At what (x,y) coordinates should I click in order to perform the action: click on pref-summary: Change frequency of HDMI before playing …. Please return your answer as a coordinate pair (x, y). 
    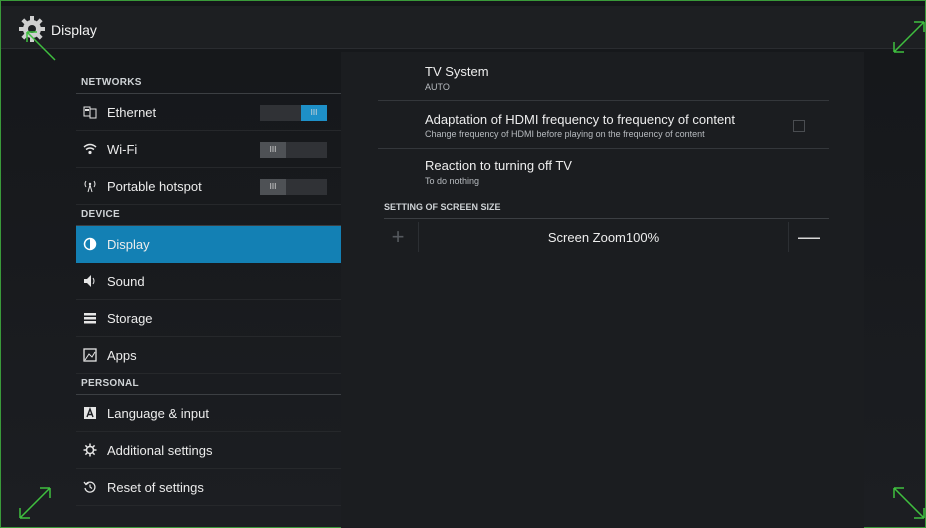
    Looking at the image, I should click on (565, 134).